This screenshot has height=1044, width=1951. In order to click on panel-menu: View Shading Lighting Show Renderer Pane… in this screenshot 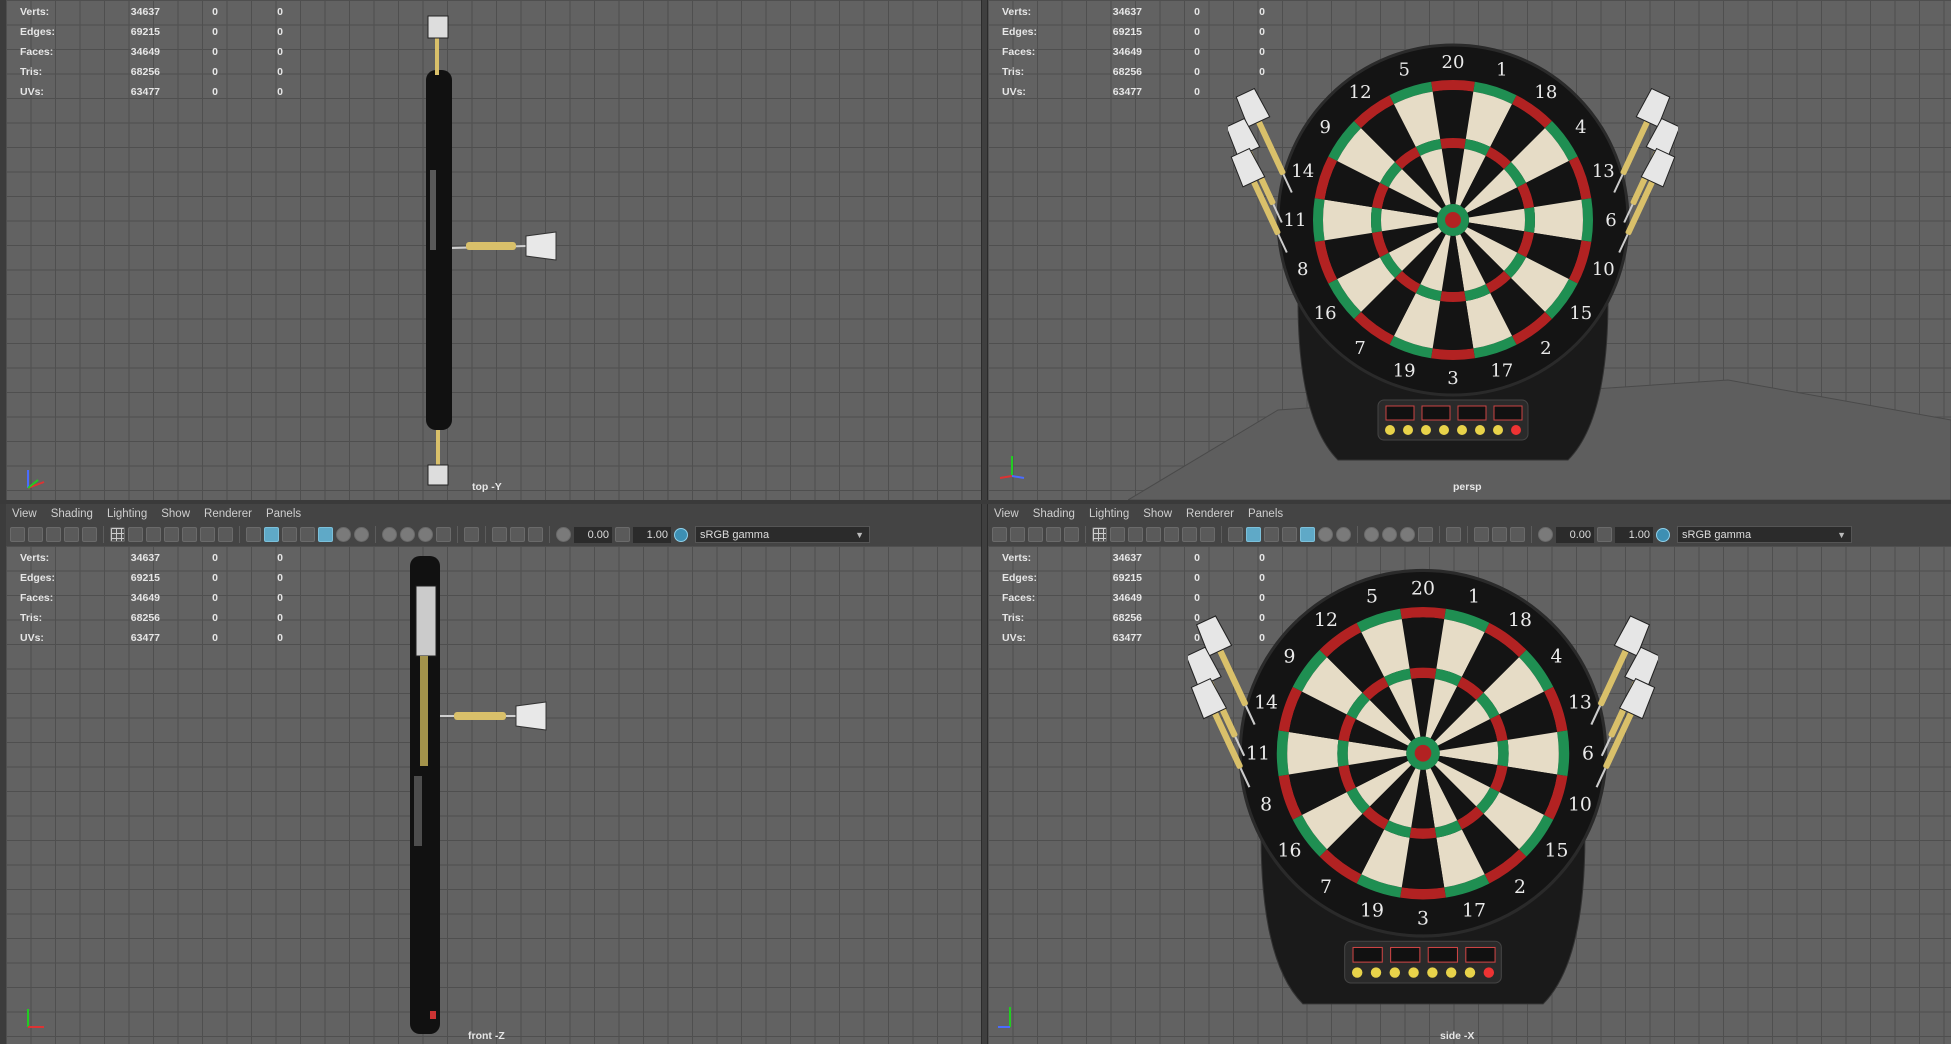, I will do `click(493, 513)`.